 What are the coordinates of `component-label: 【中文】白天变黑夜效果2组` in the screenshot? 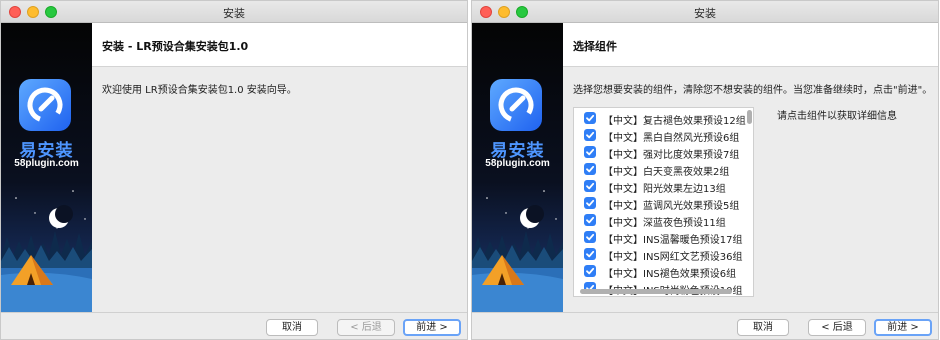 It's located at (666, 172).